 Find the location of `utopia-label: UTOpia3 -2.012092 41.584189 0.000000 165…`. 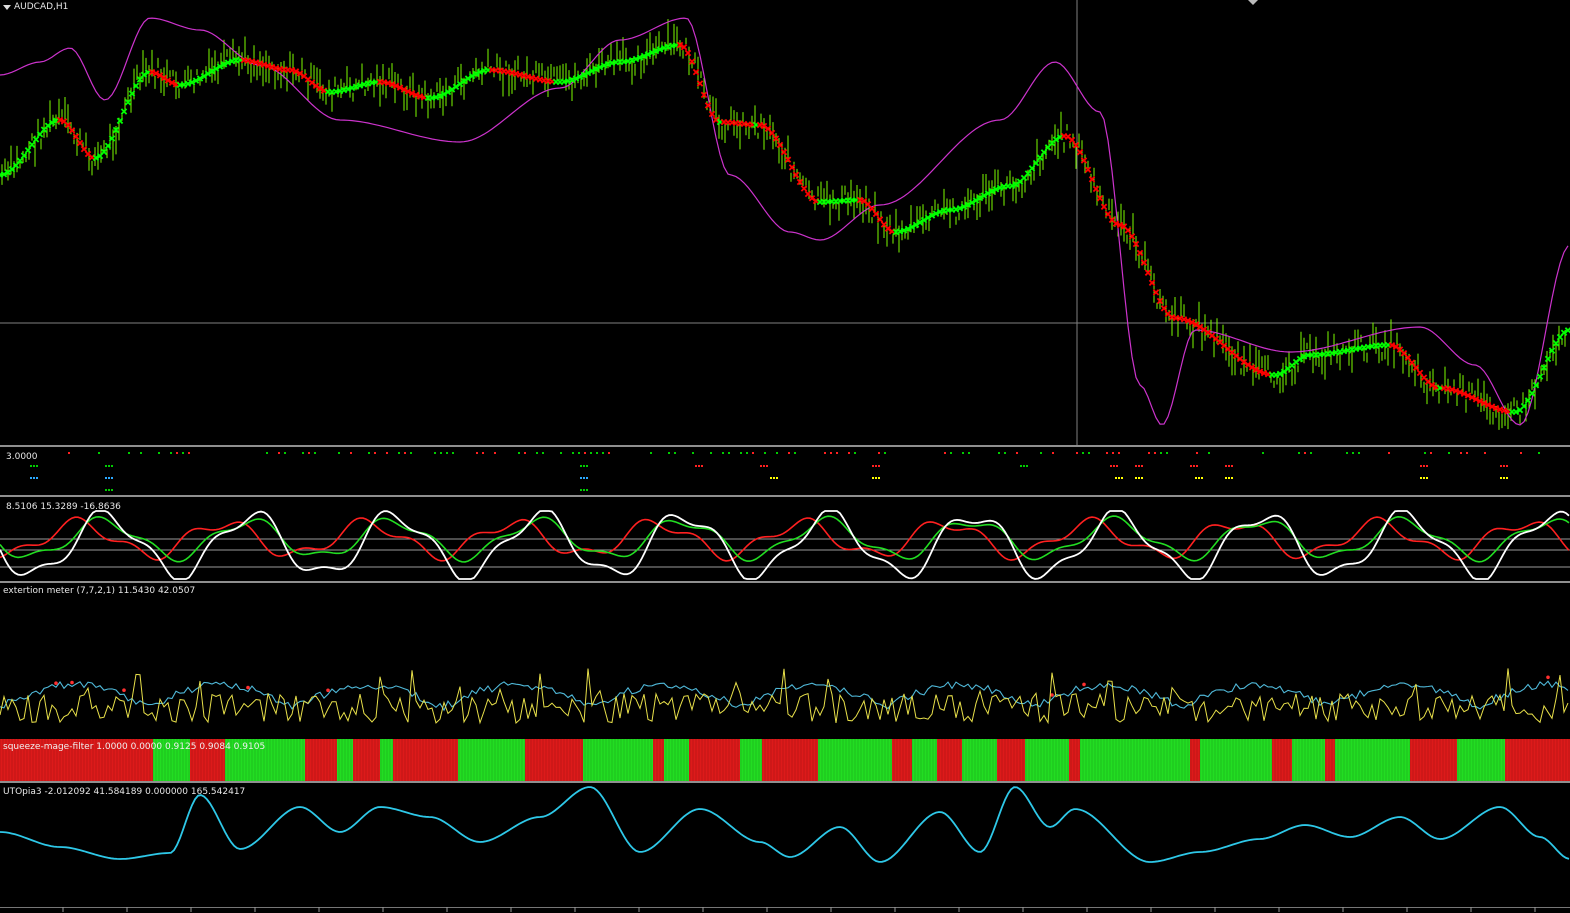

utopia-label: UTOpia3 -2.012092 41.584189 0.000000 165… is located at coordinates (124, 792).